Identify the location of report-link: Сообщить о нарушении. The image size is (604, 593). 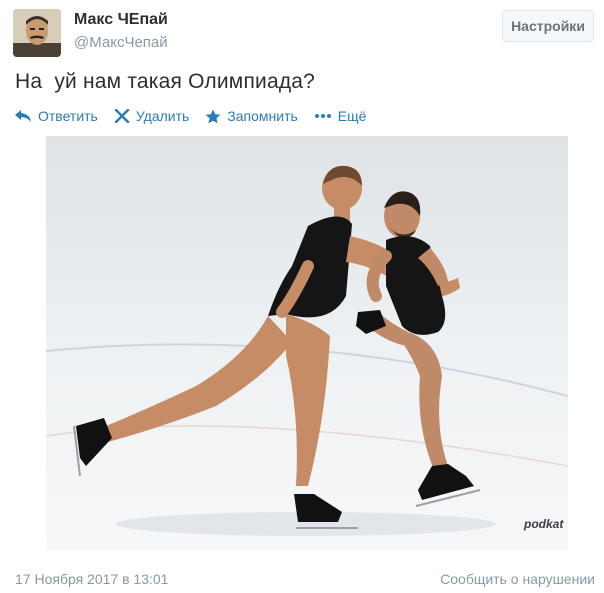
(517, 579).